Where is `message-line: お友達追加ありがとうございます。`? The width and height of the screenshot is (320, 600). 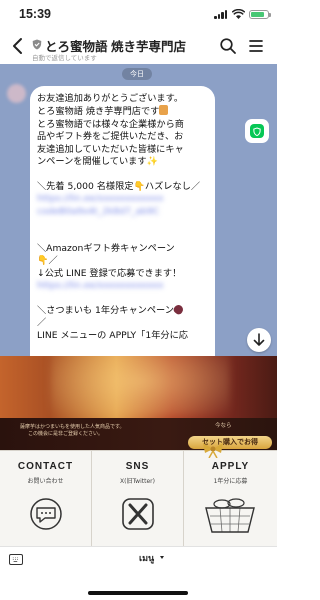
message-line: お友達追加ありがとうございます。 is located at coordinates (110, 98).